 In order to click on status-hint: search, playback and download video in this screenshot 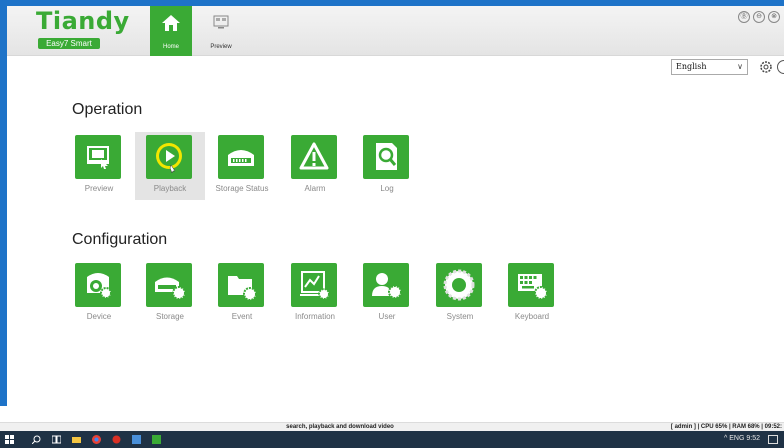, I will do `click(340, 427)`.